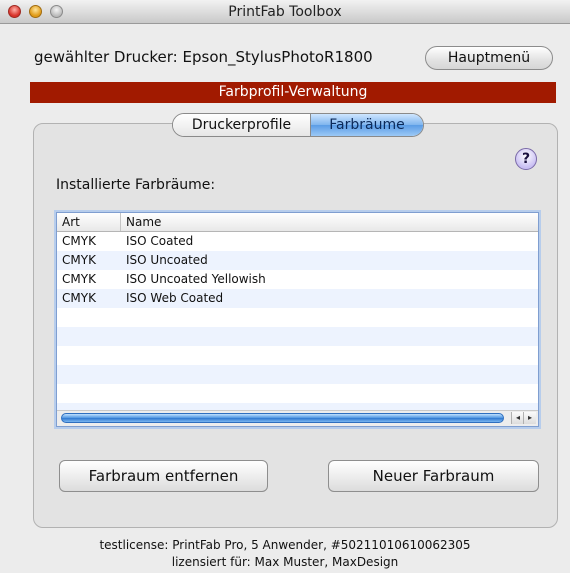 This screenshot has height=573, width=570. I want to click on help-button: ?, so click(526, 159).